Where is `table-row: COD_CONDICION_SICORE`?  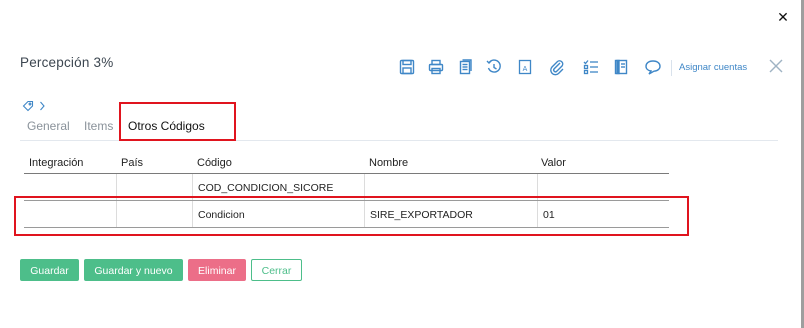
table-row: COD_CONDICION_SICORE is located at coordinates (346, 187).